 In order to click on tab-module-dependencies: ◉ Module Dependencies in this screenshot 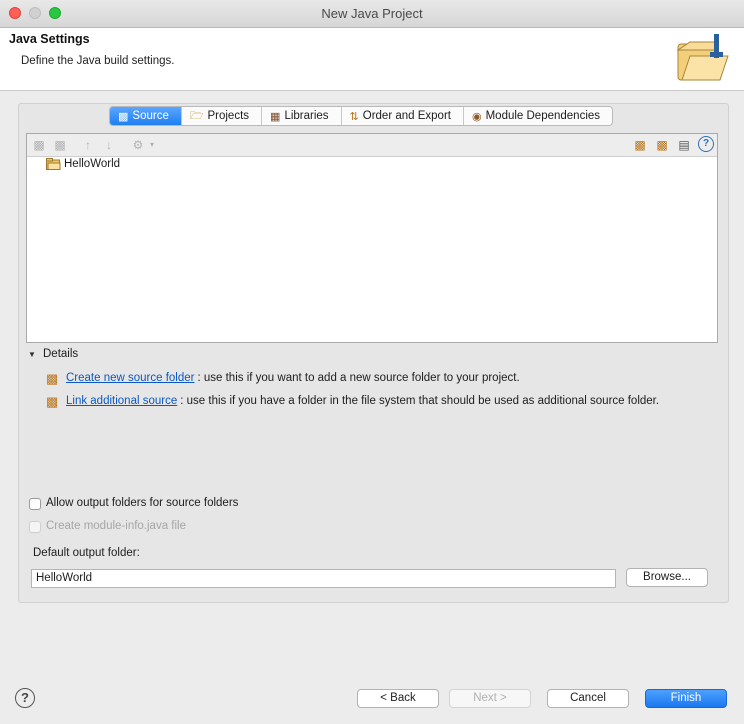, I will do `click(538, 116)`.